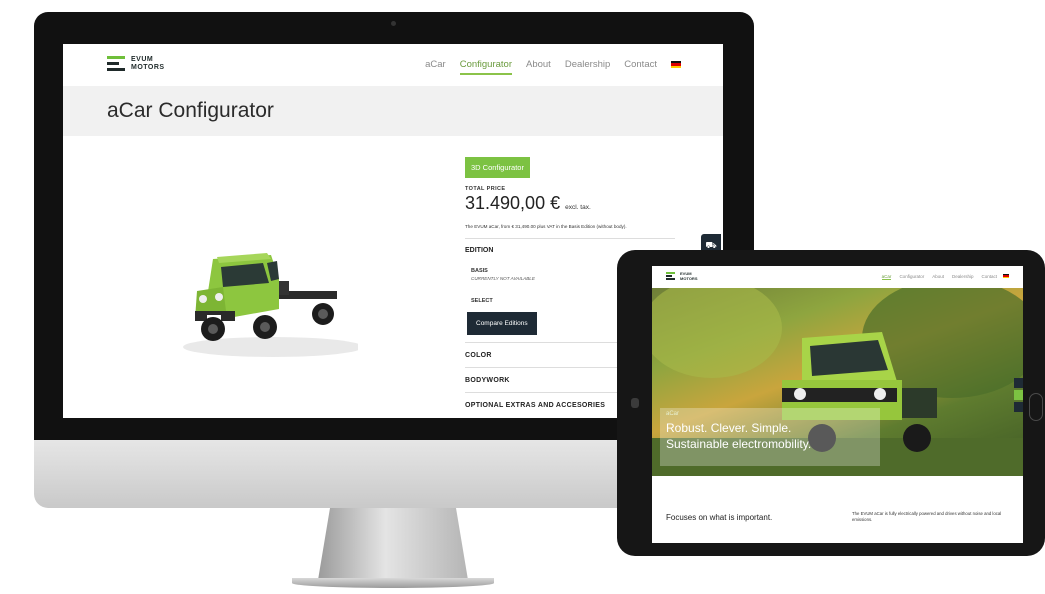 The width and height of the screenshot is (1045, 594). What do you see at coordinates (578, 207) in the screenshot?
I see `price-suffix: excl. tax.` at bounding box center [578, 207].